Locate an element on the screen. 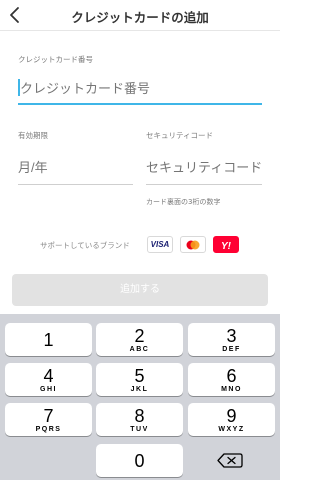 The width and height of the screenshot is (320, 481). key-letters: JKL is located at coordinates (139, 389).